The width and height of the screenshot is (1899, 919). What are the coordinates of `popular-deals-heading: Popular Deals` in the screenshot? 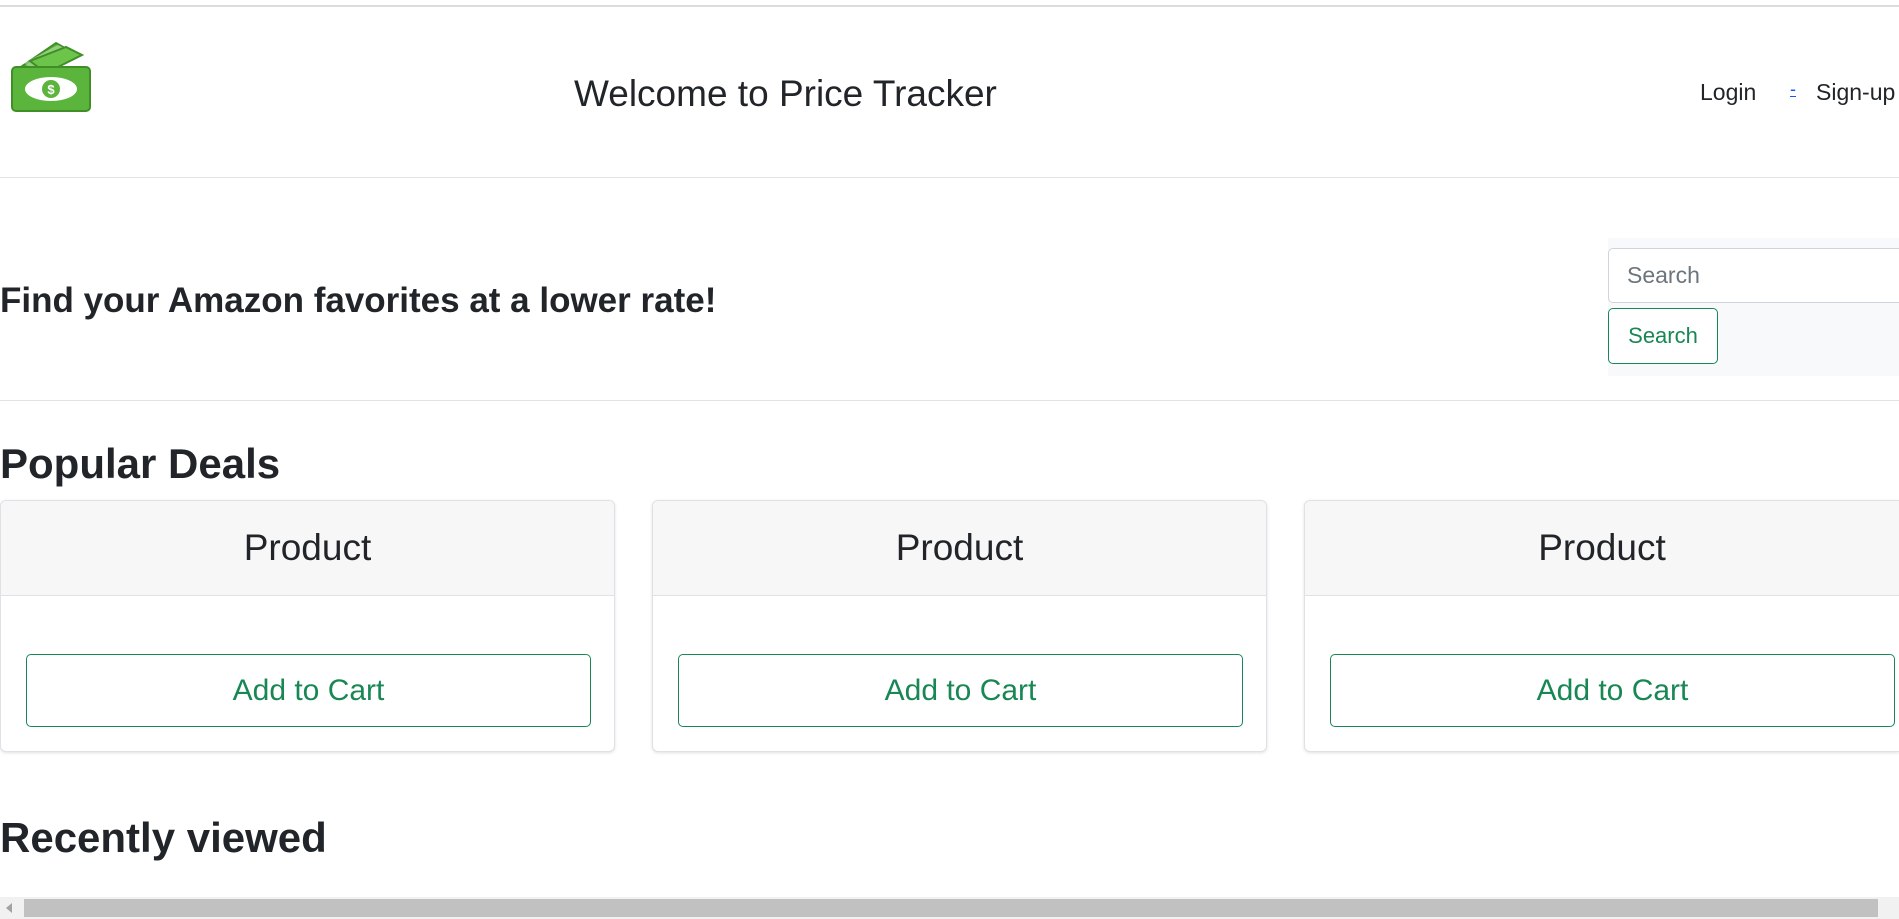 It's located at (140, 463).